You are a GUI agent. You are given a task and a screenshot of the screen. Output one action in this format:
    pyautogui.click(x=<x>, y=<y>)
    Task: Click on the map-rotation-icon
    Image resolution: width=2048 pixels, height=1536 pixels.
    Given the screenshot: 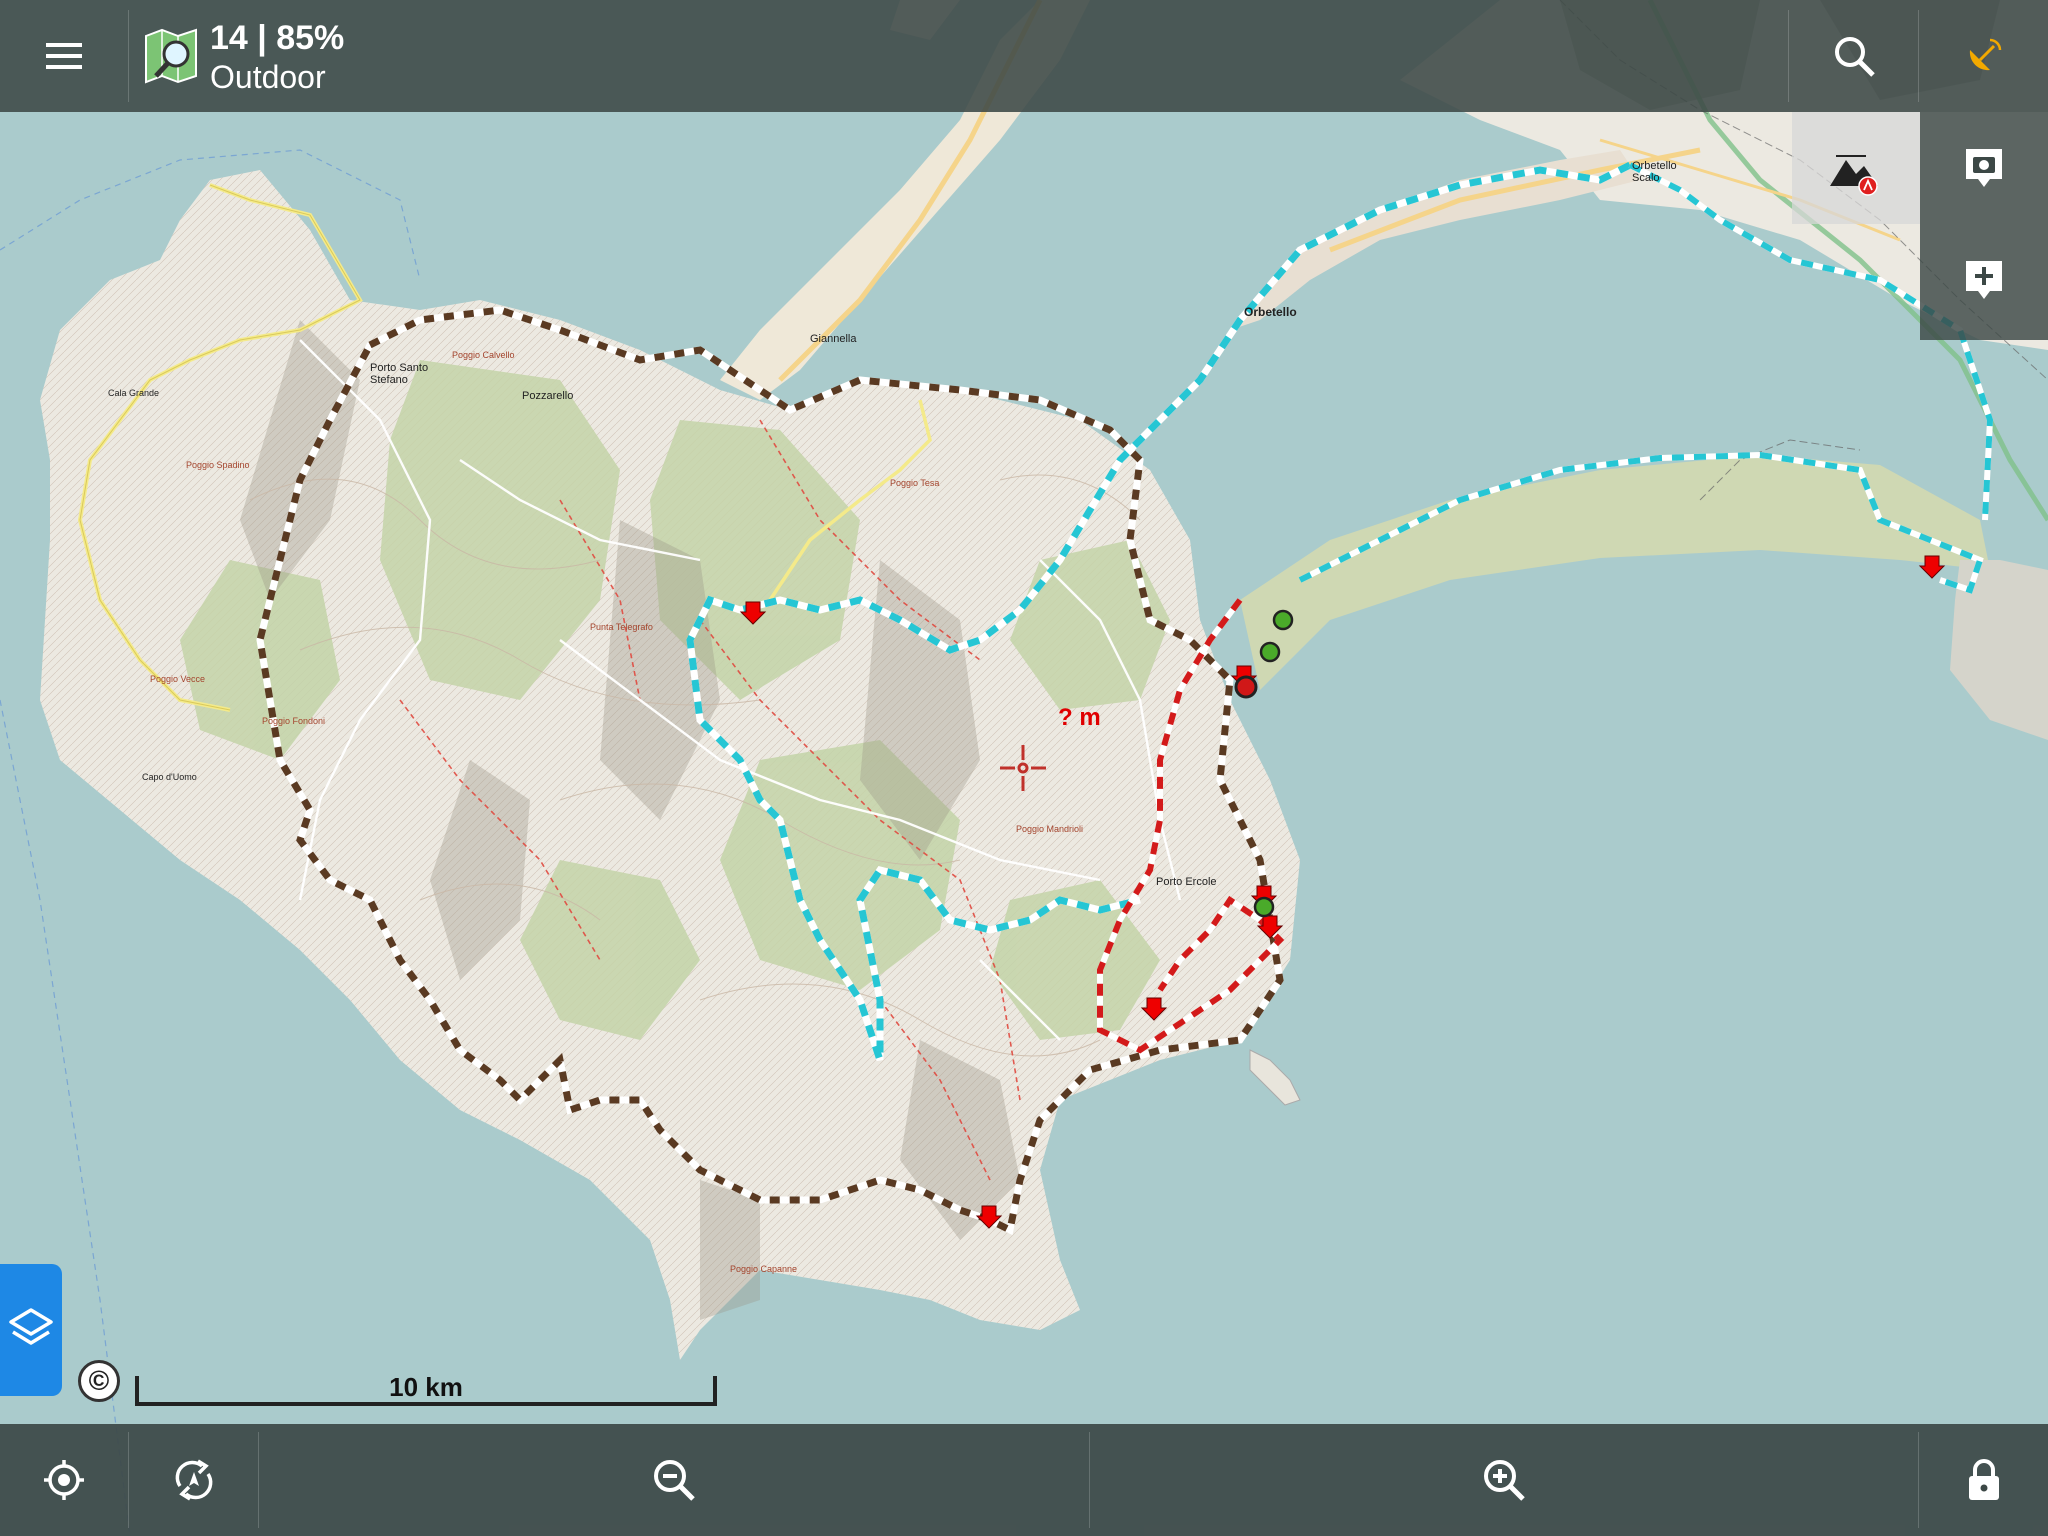 What is the action you would take?
    pyautogui.click(x=194, y=1480)
    